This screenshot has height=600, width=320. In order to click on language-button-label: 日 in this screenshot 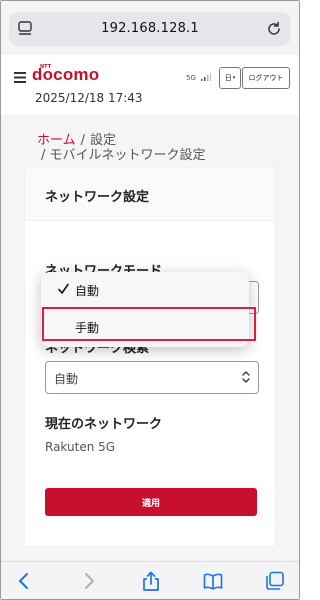, I will do `click(228, 78)`.